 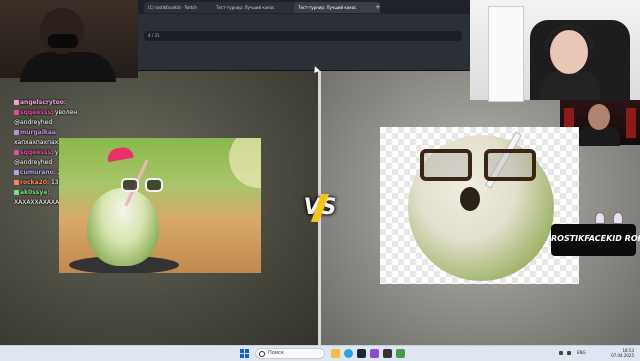 What do you see at coordinates (84, 133) in the screenshot?
I see `chat-message: murgalkaa:` at bounding box center [84, 133].